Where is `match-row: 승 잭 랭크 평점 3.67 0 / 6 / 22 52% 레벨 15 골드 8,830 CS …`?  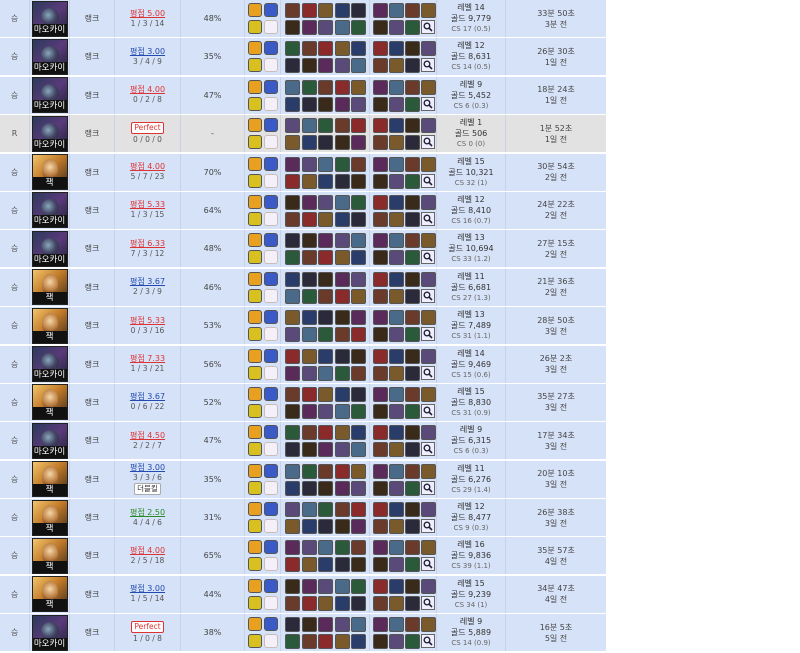 match-row: 승 잭 랭크 평점 3.67 0 / 6 / 22 52% 레벨 15 골드 8,830 CS … is located at coordinates (303, 402).